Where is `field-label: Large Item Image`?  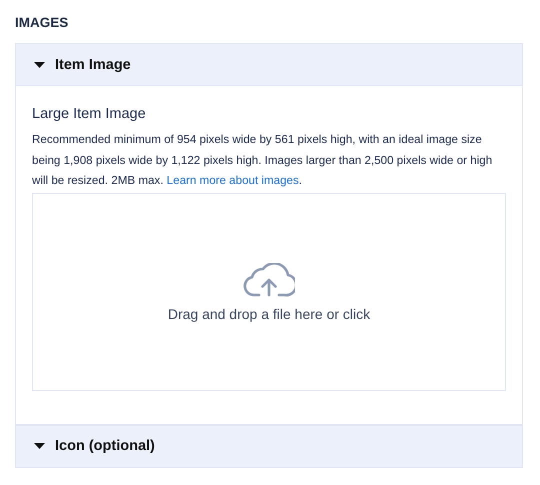 field-label: Large Item Image is located at coordinates (89, 114).